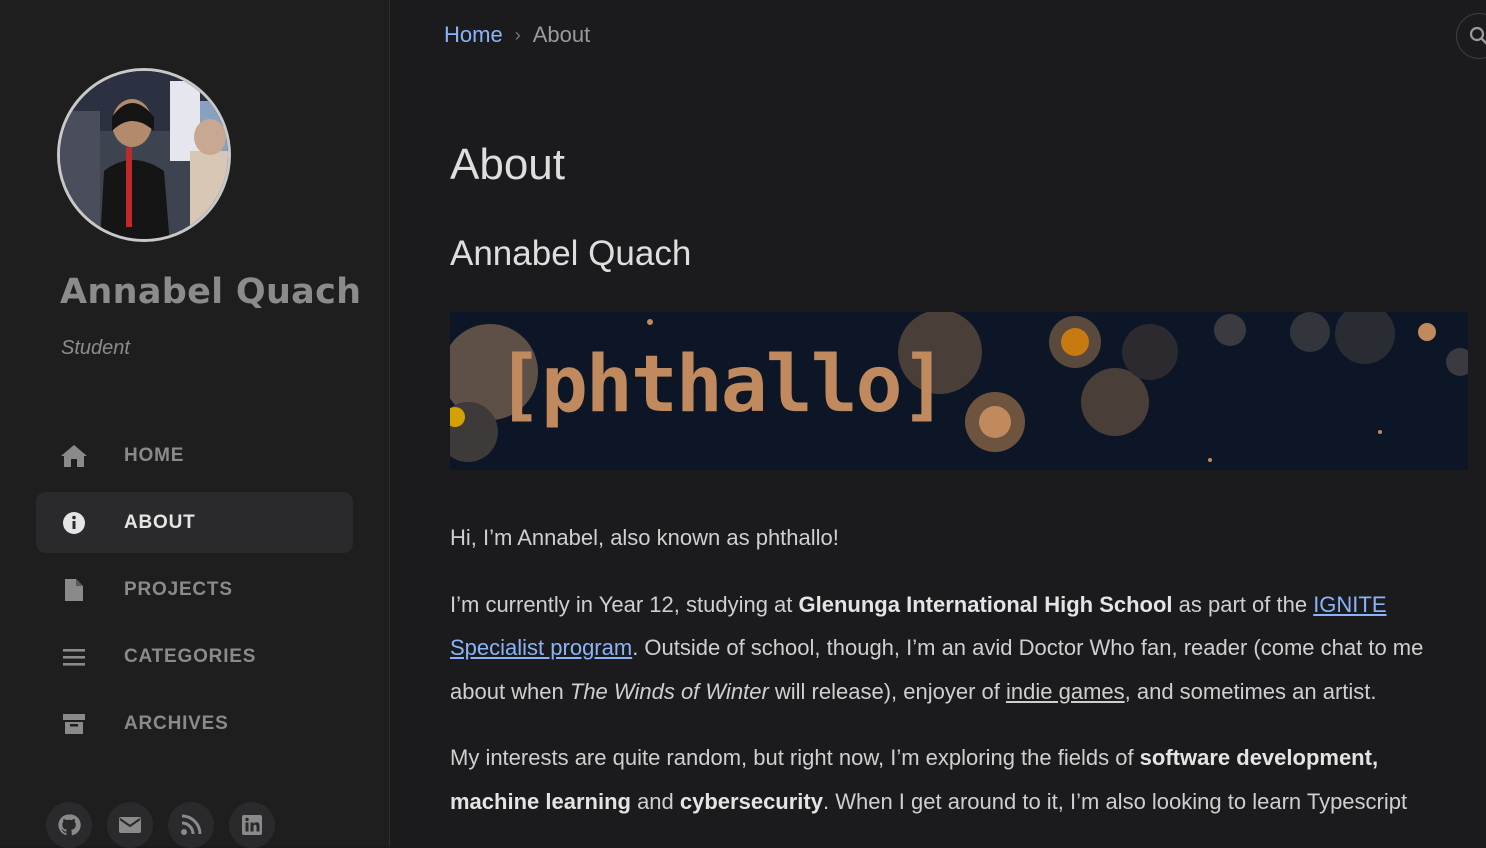 This screenshot has width=1486, height=848. I want to click on rss-link, so click(191, 825).